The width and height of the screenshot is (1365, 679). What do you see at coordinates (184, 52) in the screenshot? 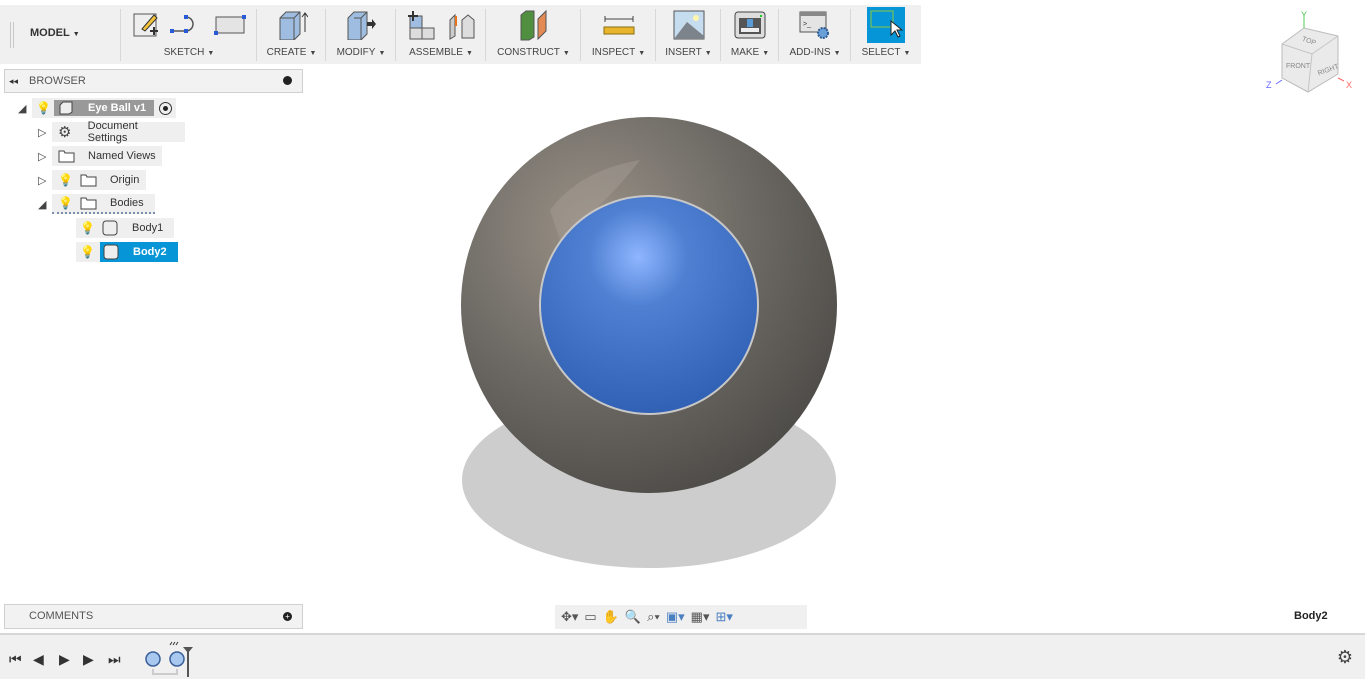
I see `sketch-label: SKETCH` at bounding box center [184, 52].